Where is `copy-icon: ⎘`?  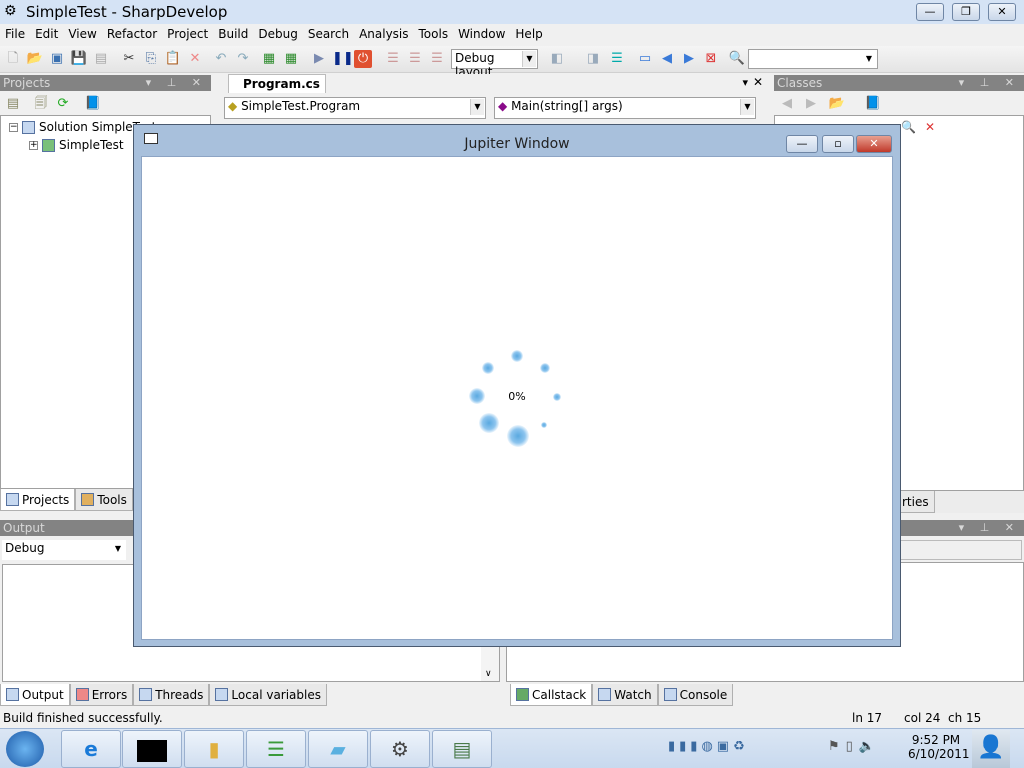
copy-icon: ⎘ is located at coordinates (151, 59).